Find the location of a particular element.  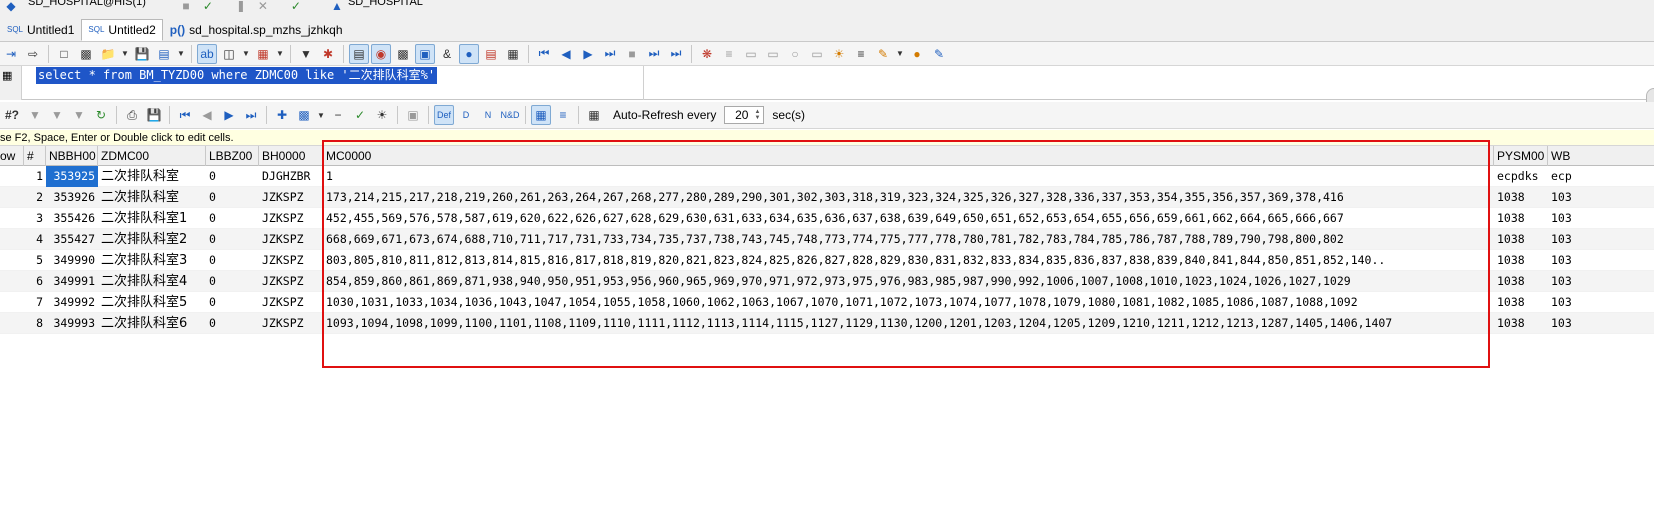

object-info-icon: ☀ is located at coordinates (839, 54).